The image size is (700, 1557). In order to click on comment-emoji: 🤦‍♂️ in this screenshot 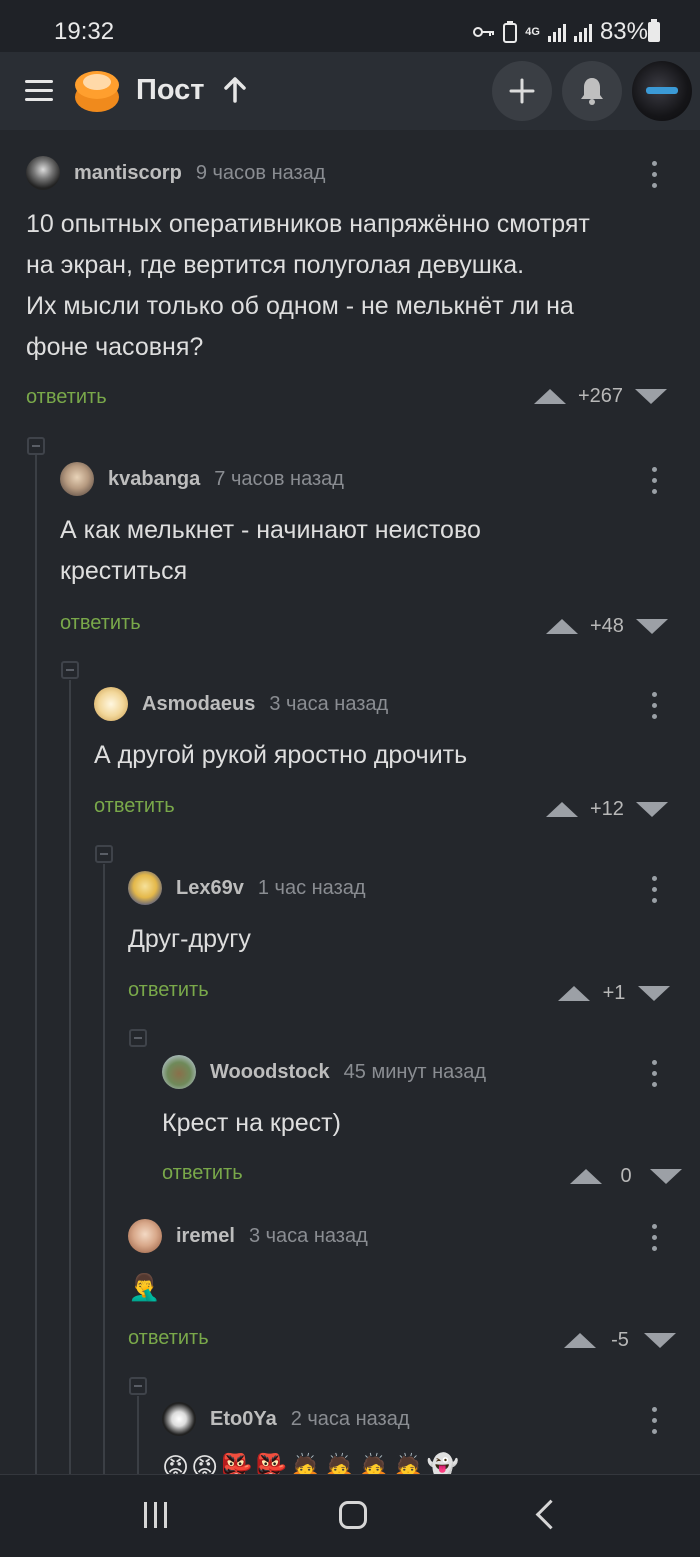, I will do `click(144, 1287)`.